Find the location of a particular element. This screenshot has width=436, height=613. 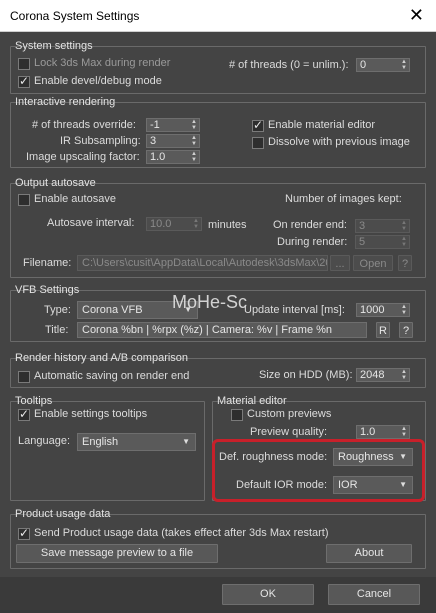

dissolve-label: Dissolve with previous image is located at coordinates (339, 142).